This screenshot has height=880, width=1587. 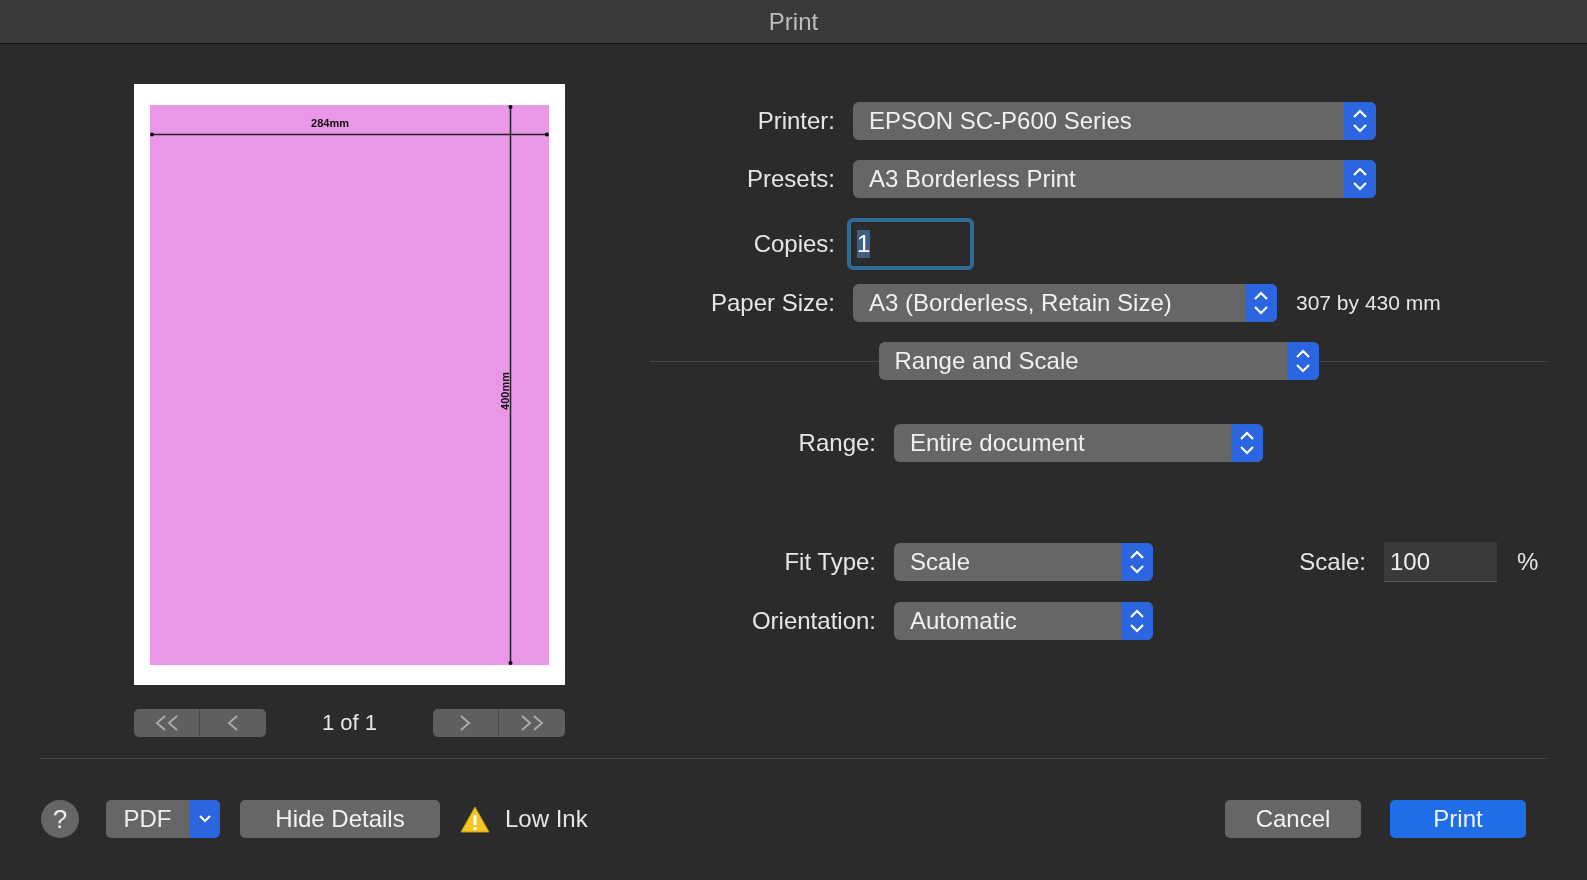 What do you see at coordinates (60, 819) in the screenshot?
I see `help-button: ?` at bounding box center [60, 819].